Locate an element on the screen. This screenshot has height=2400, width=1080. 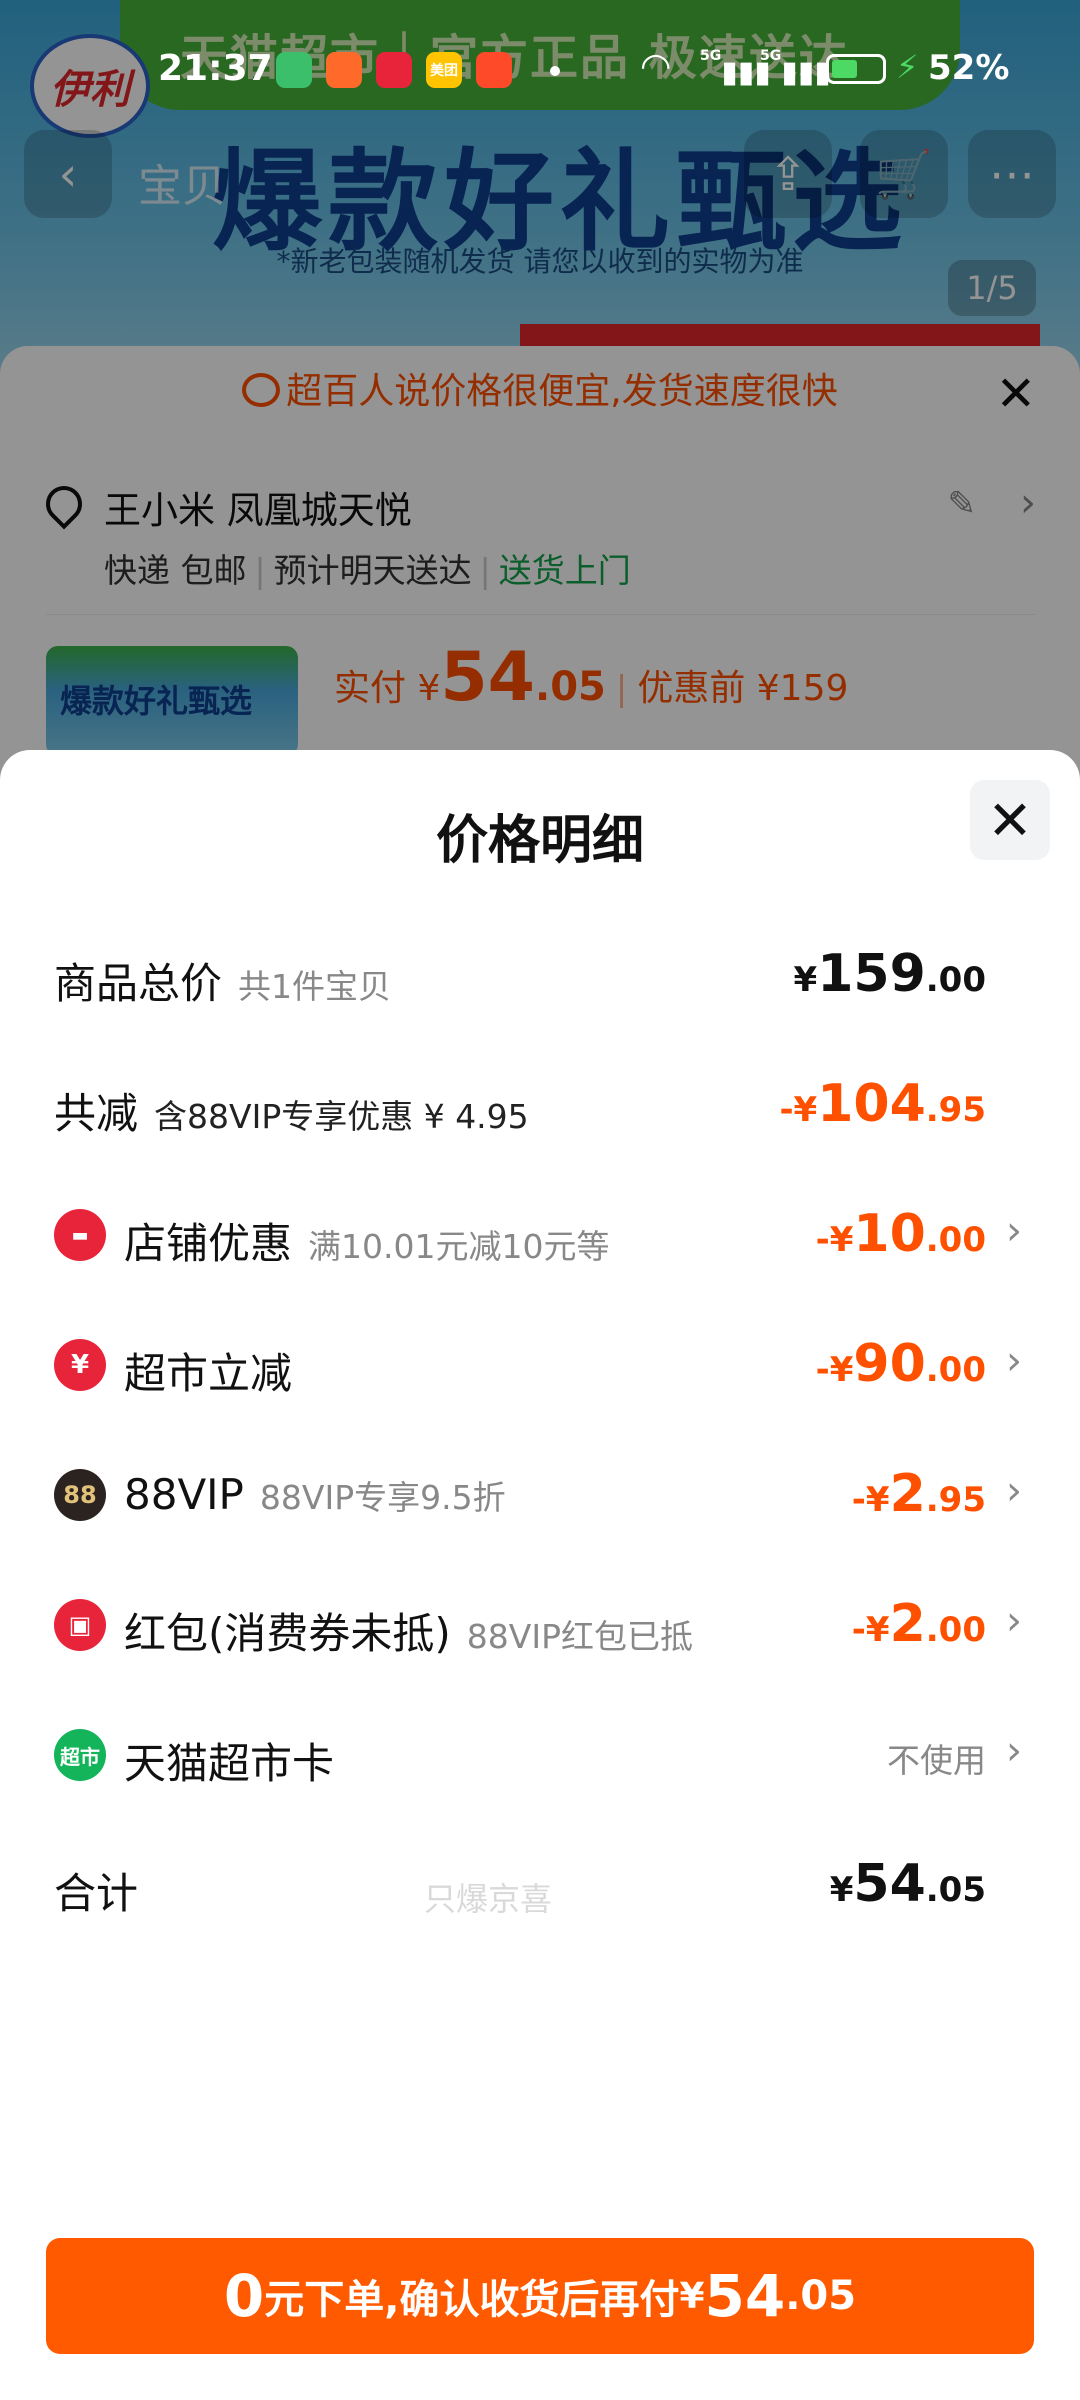
row-note: 含88VIP专享优惠 ¥ 4.95 is located at coordinates (341, 1116).